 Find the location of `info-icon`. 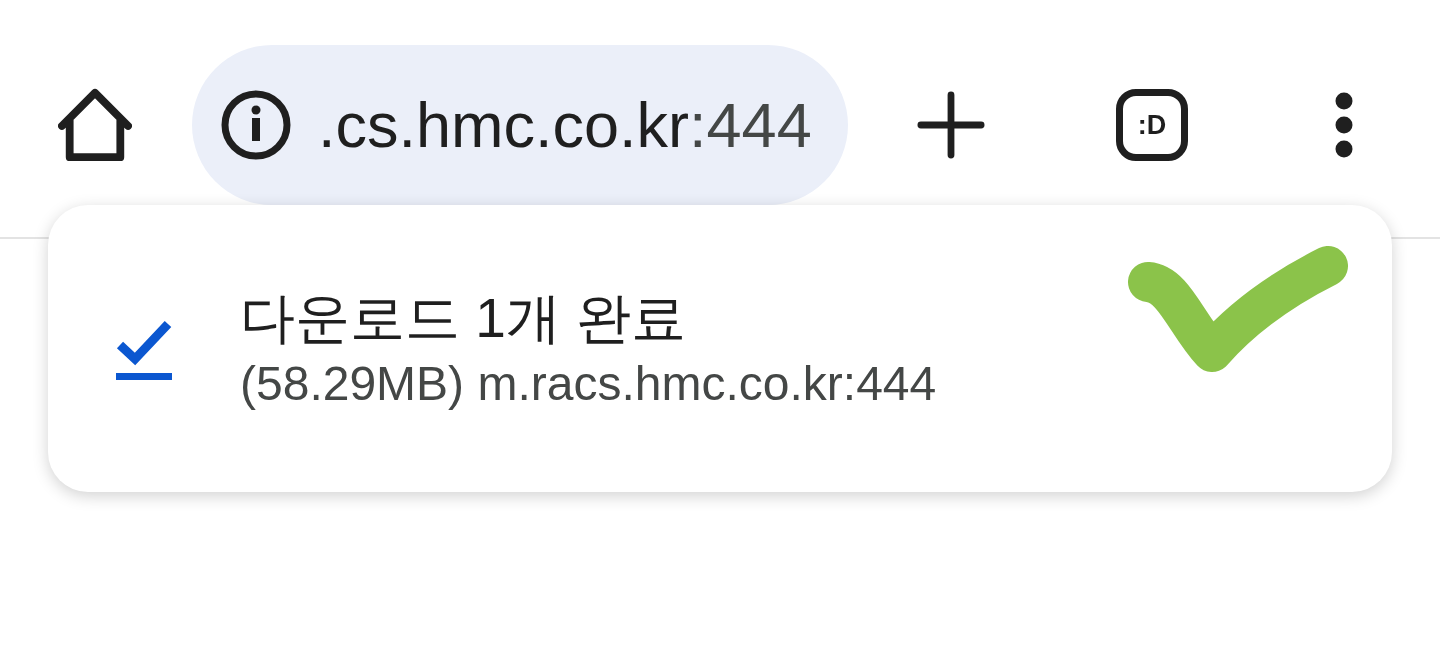

info-icon is located at coordinates (256, 125).